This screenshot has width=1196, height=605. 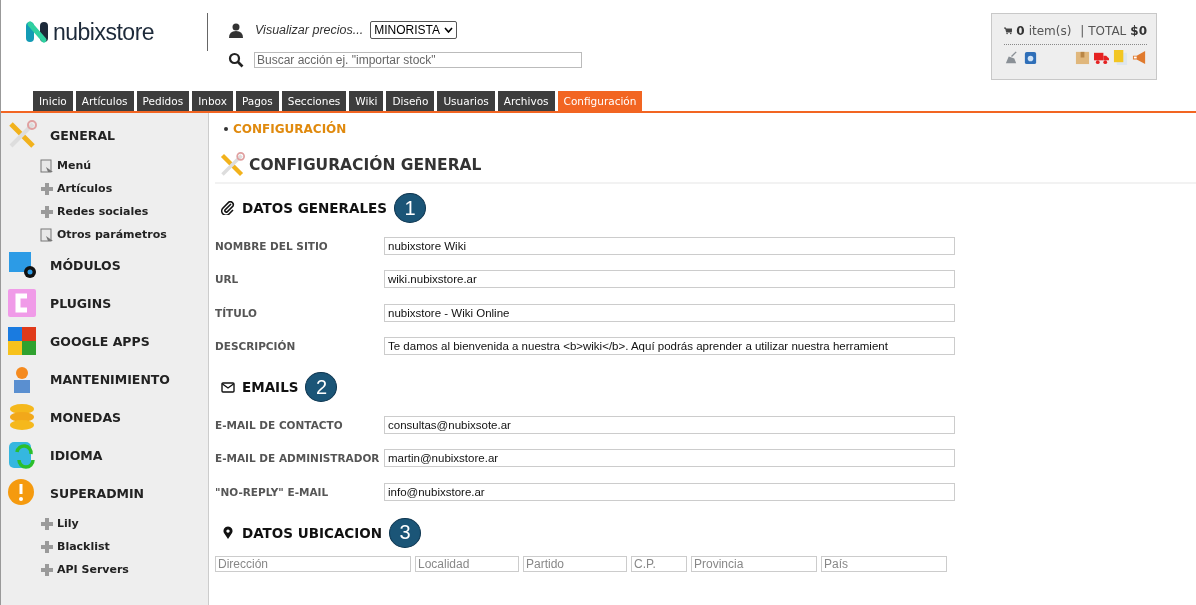 What do you see at coordinates (669, 245) in the screenshot?
I see `text-field: nubixstore Wiki` at bounding box center [669, 245].